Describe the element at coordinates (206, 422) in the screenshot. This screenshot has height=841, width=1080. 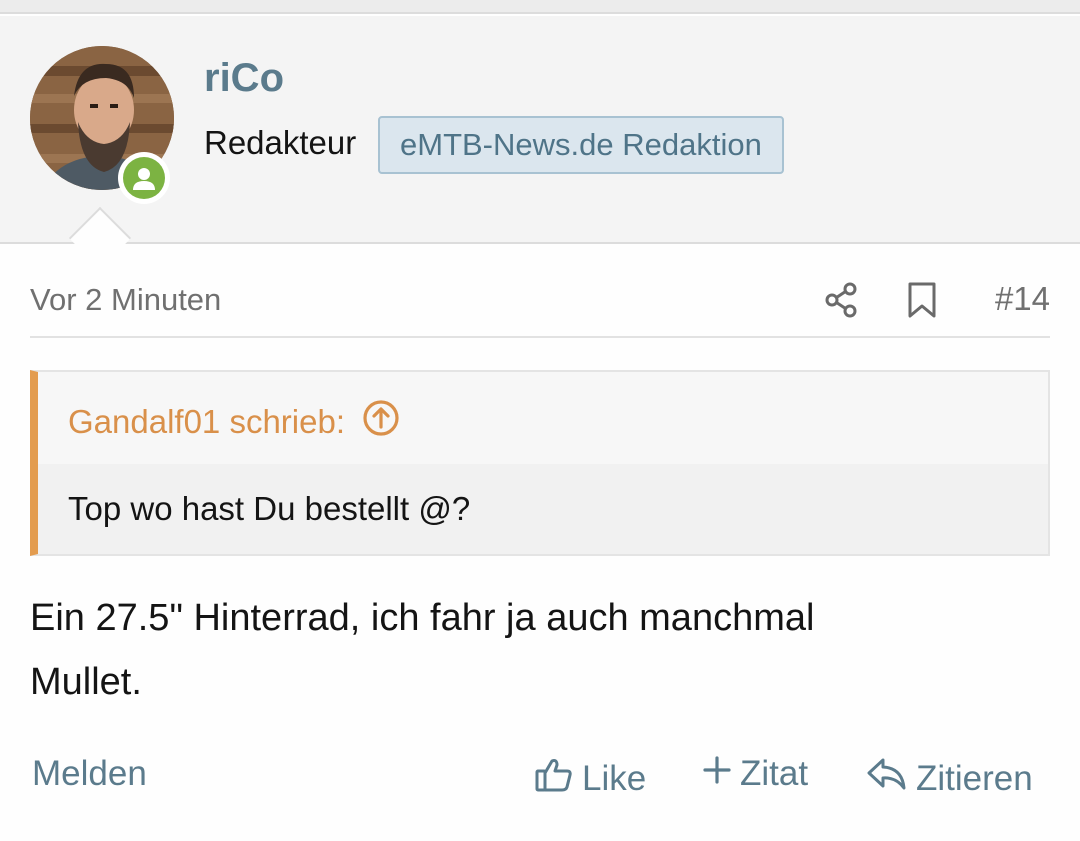
I see `quote-author: Gandalf01 schrieb:` at that location.